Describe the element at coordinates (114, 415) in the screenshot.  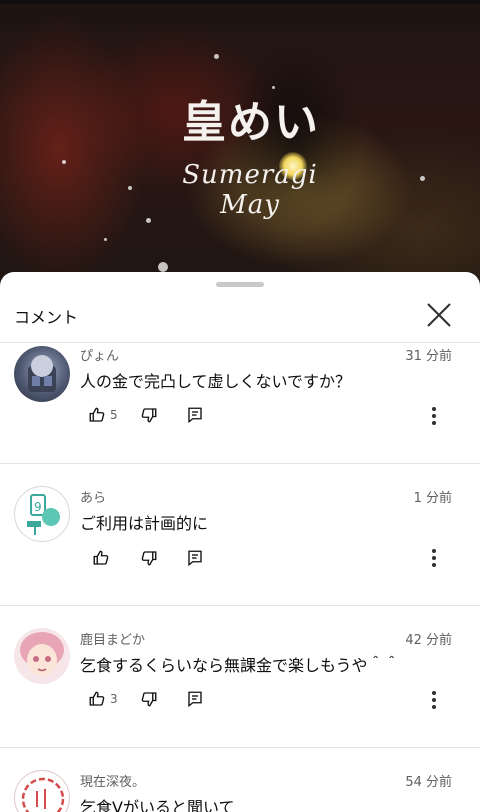
I see `like-count: 5` at that location.